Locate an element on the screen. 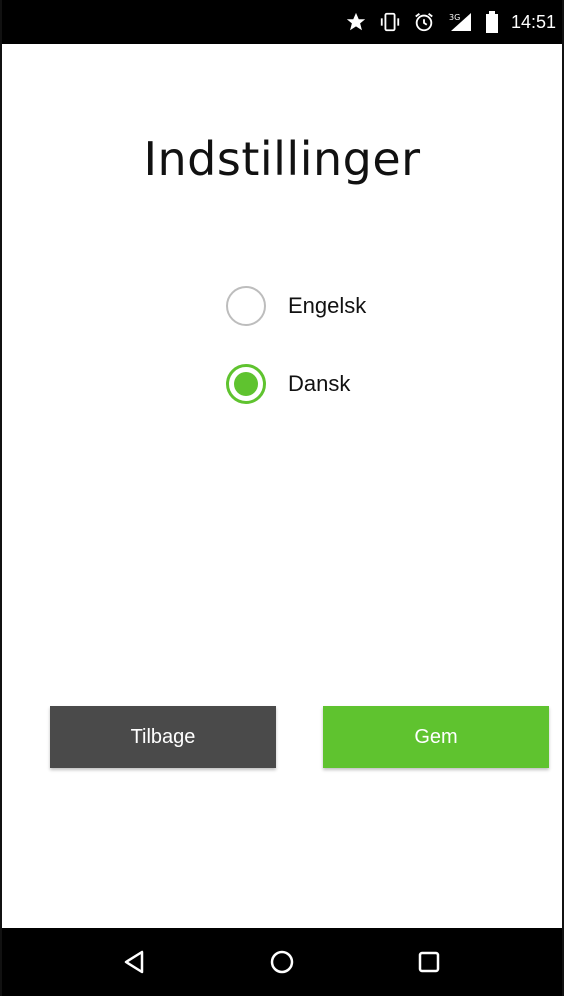 The image size is (564, 996). svg-text: 3G is located at coordinates (454, 17).